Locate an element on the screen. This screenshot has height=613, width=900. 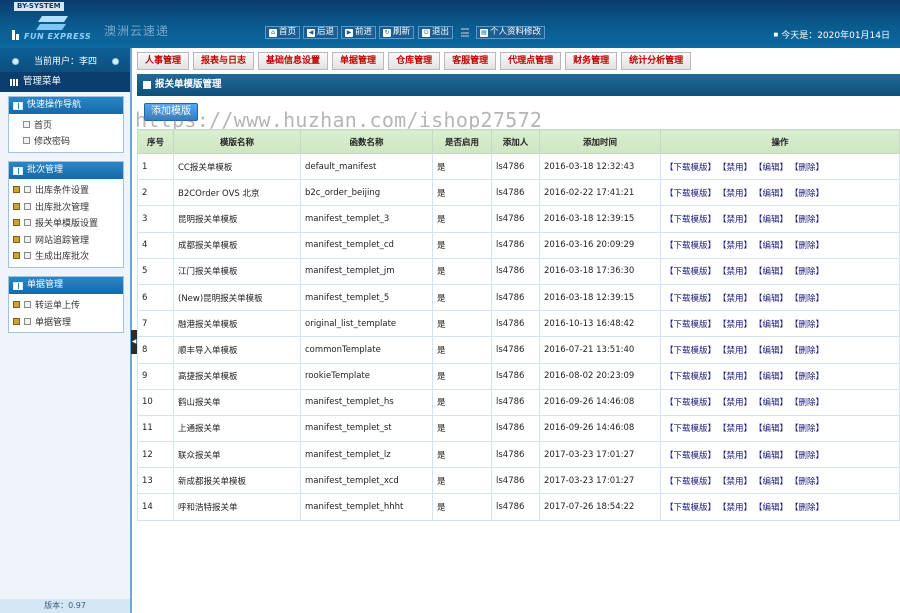
group-header: 快速操作导航 is located at coordinates (66, 105).